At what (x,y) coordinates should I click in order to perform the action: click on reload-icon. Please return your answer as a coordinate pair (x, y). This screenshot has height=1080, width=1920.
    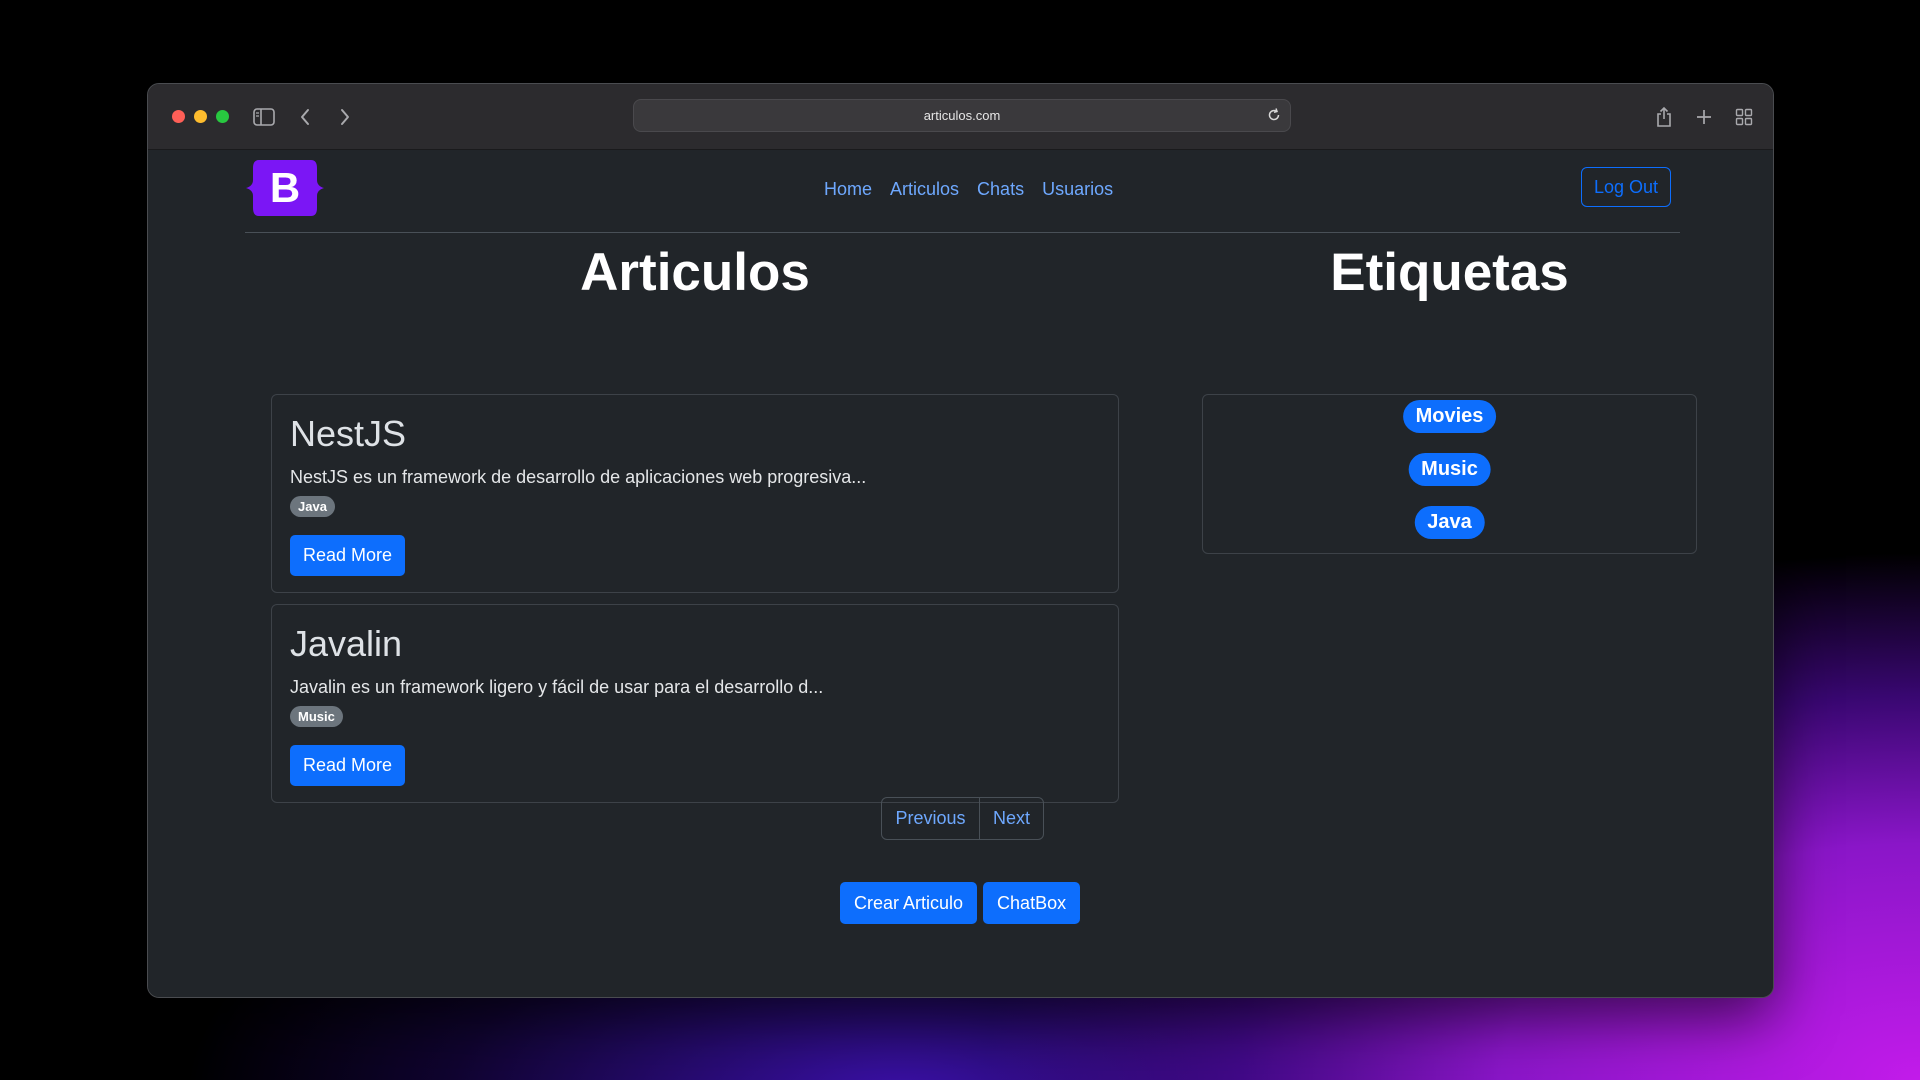
    Looking at the image, I should click on (1274, 115).